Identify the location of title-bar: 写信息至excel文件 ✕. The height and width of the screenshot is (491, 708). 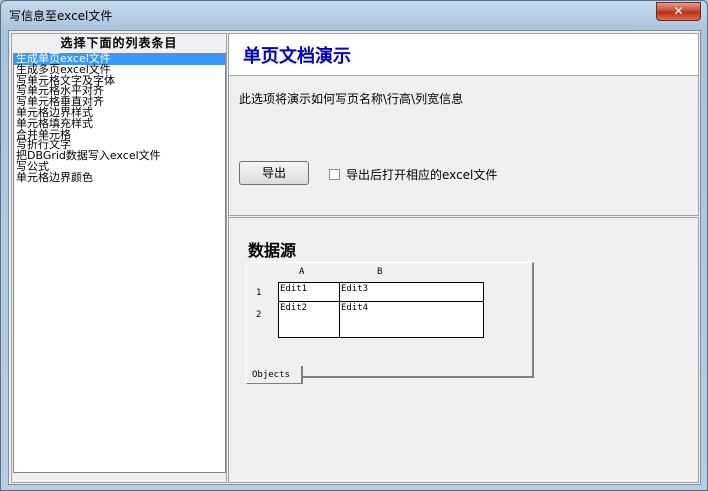
(354, 15).